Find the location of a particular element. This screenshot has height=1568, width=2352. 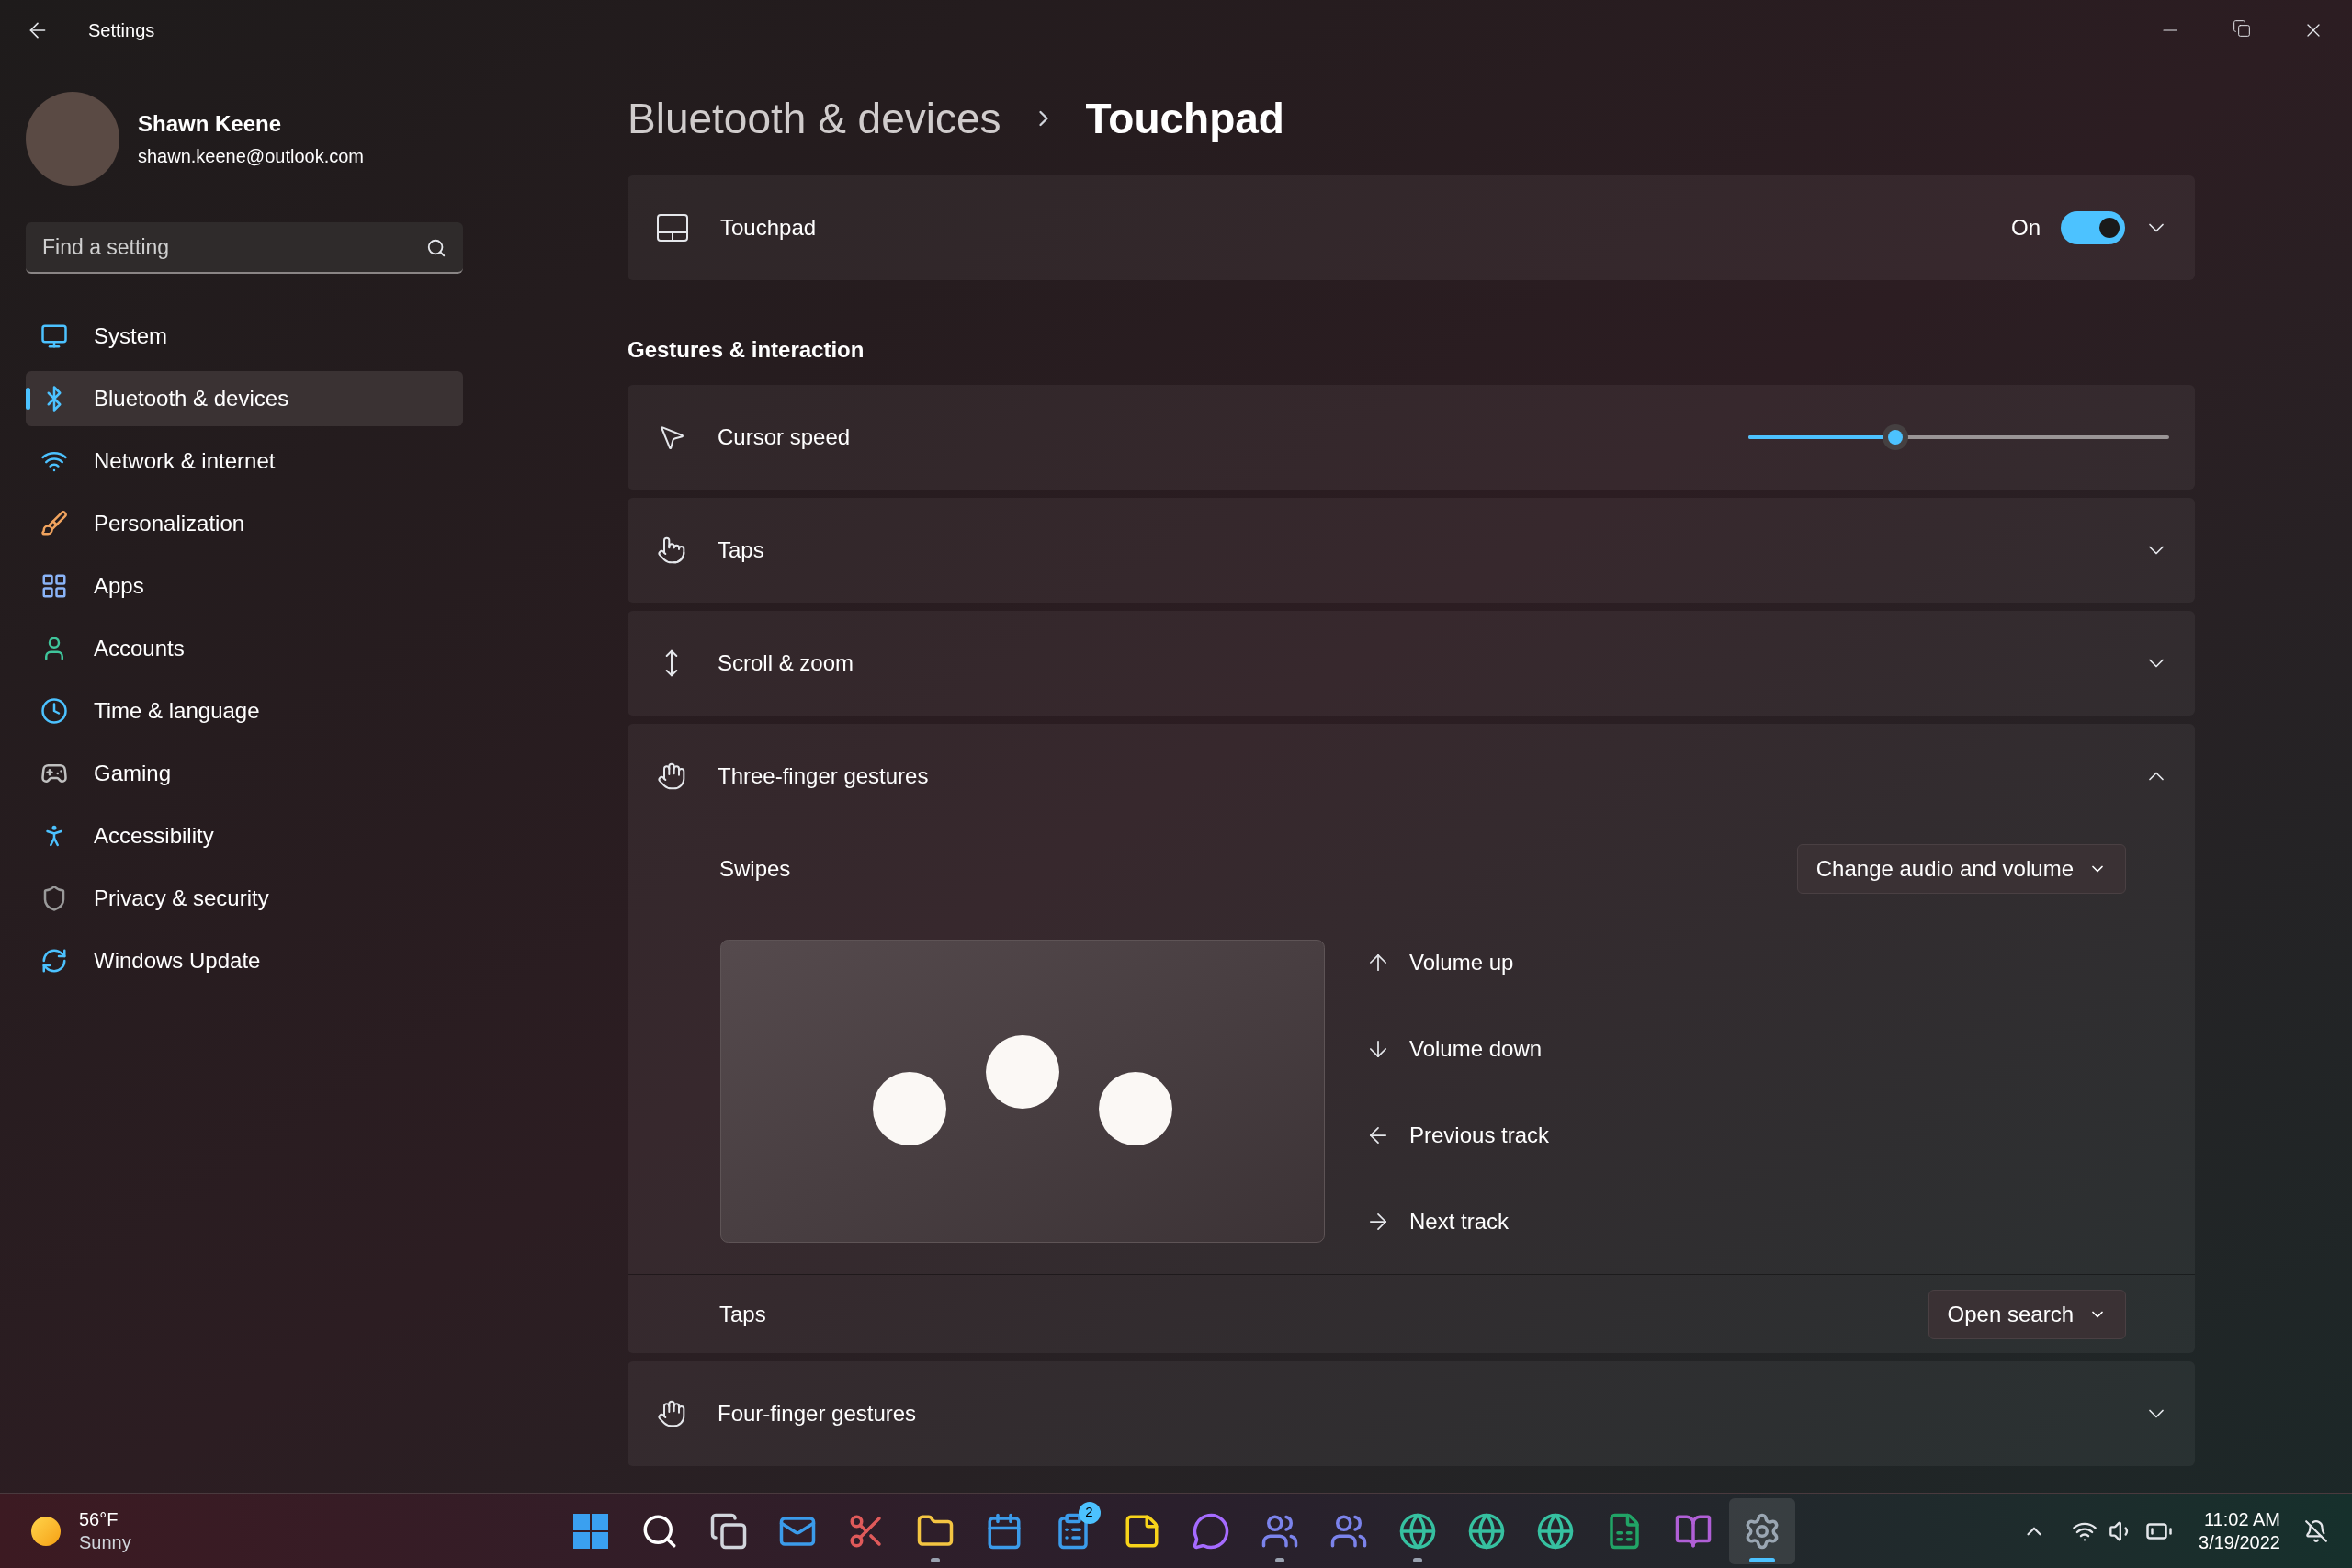

toggle-state-text: On is located at coordinates (2026, 228).